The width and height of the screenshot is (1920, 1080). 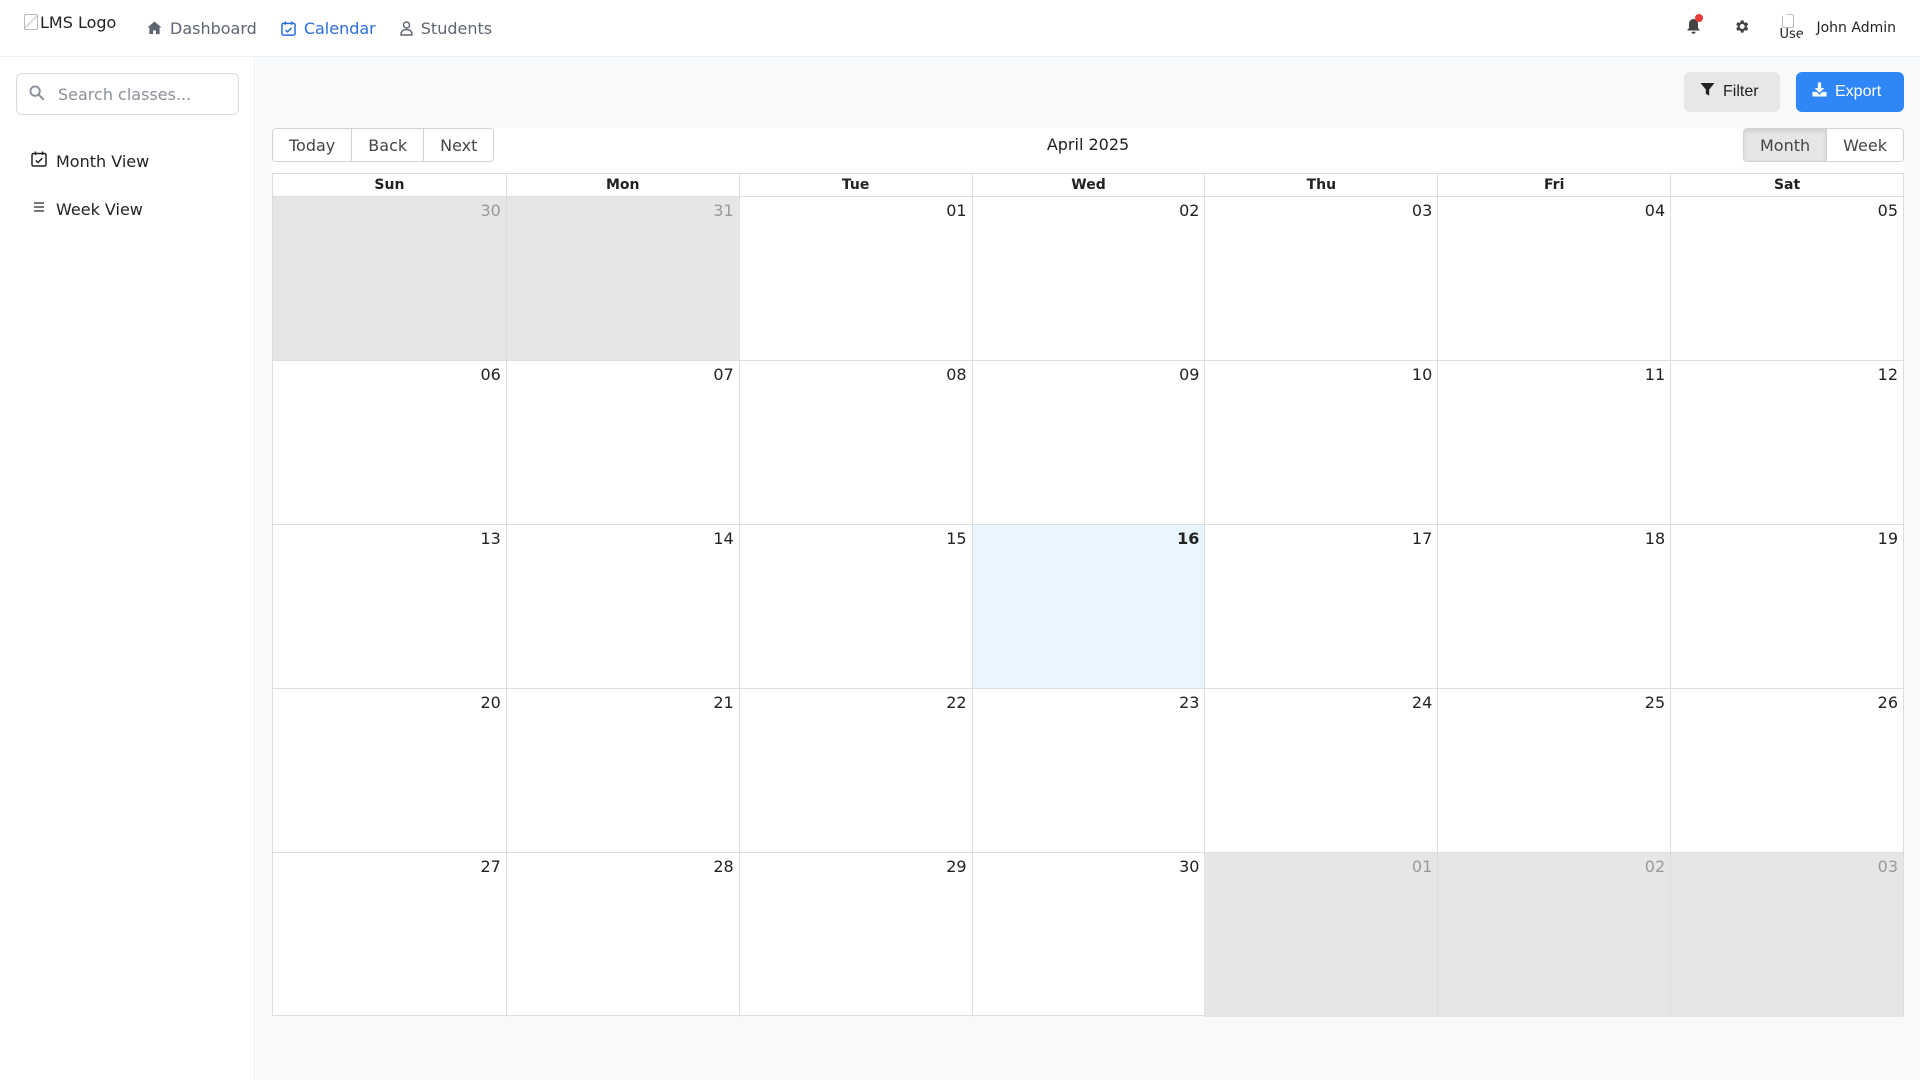 I want to click on nav-calendar-label: Calendar, so click(x=339, y=28).